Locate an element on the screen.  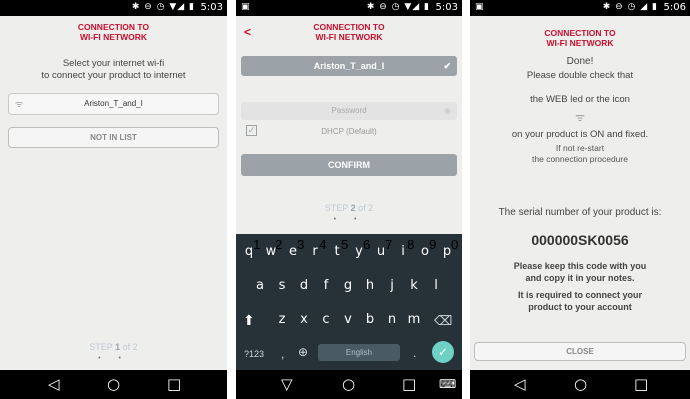
key-number-hint: 1 is located at coordinates (257, 244).